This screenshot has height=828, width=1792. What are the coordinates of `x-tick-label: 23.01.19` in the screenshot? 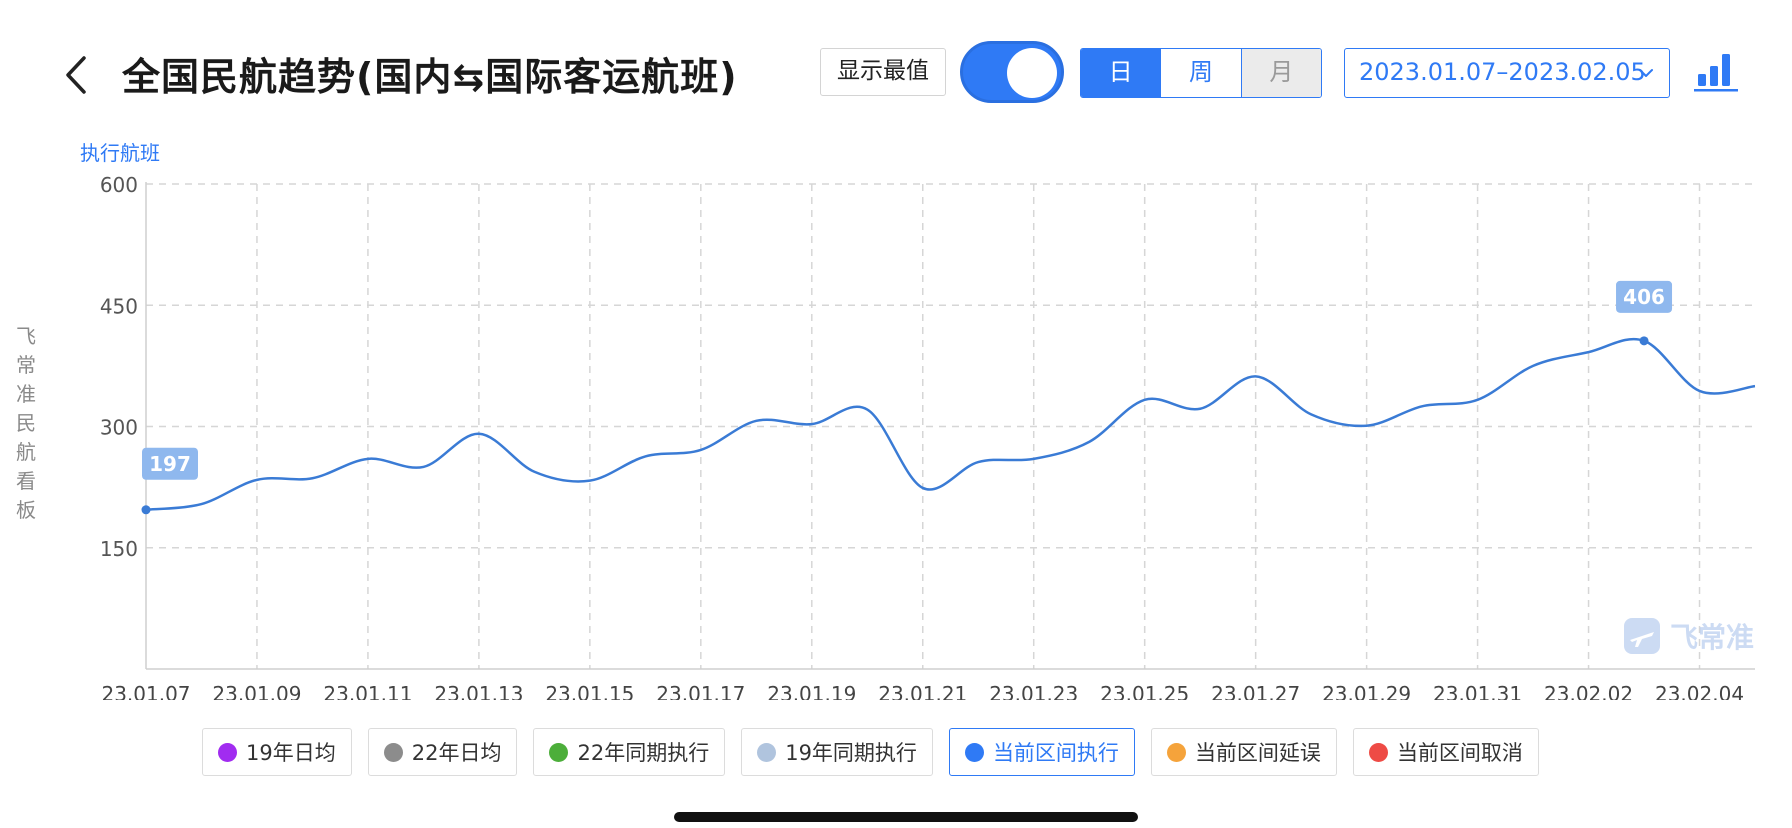 It's located at (811, 691).